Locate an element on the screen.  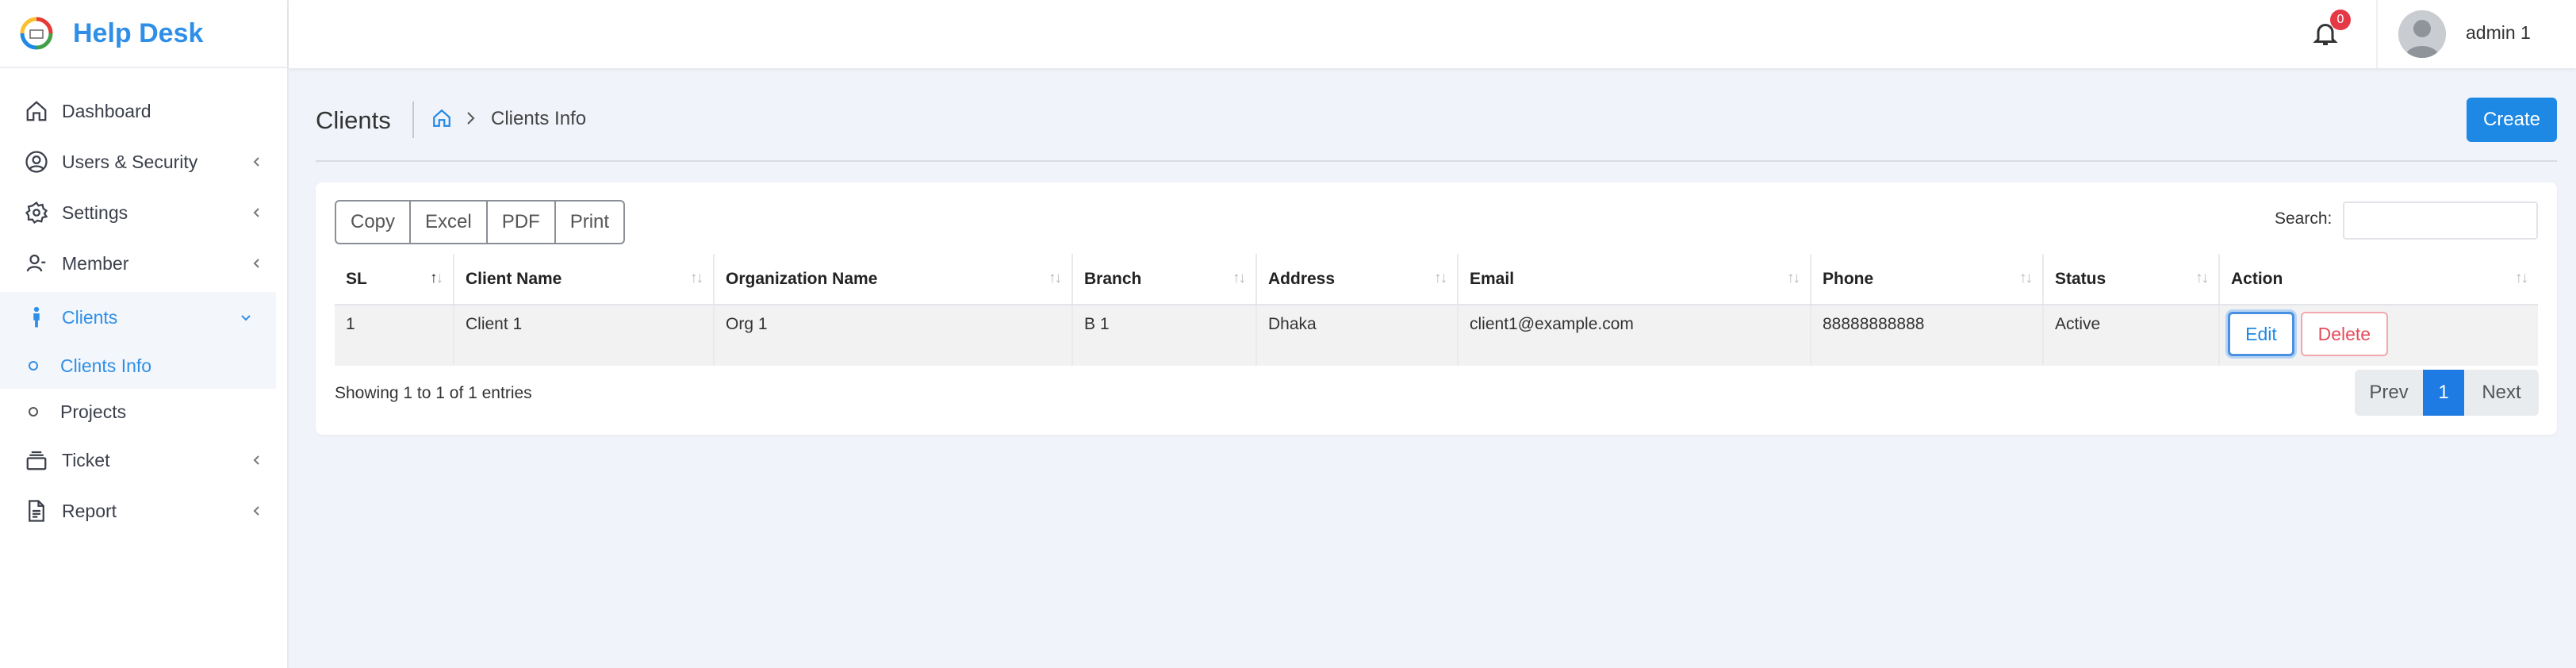
page-title: Clients is located at coordinates (354, 120).